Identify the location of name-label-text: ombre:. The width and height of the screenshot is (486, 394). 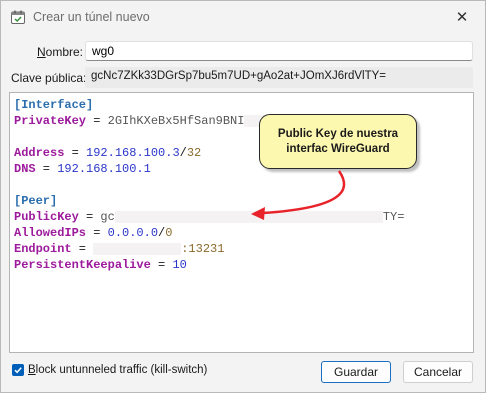
(64, 52).